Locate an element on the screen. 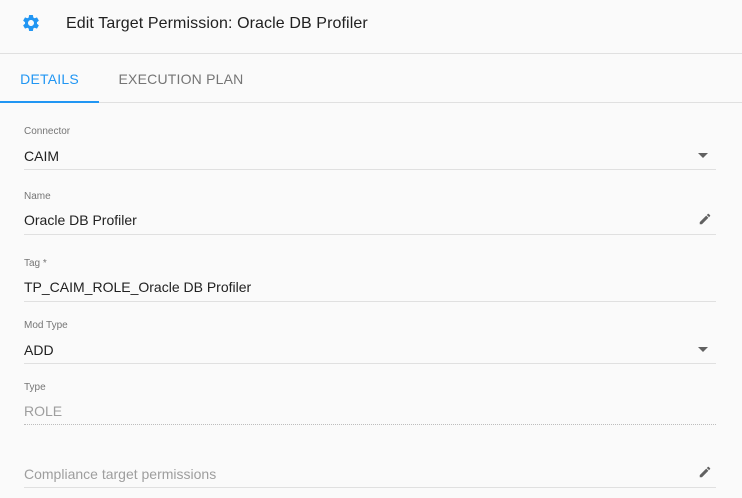 This screenshot has height=498, width=742. name-value: Oracle DB Profiler is located at coordinates (80, 220).